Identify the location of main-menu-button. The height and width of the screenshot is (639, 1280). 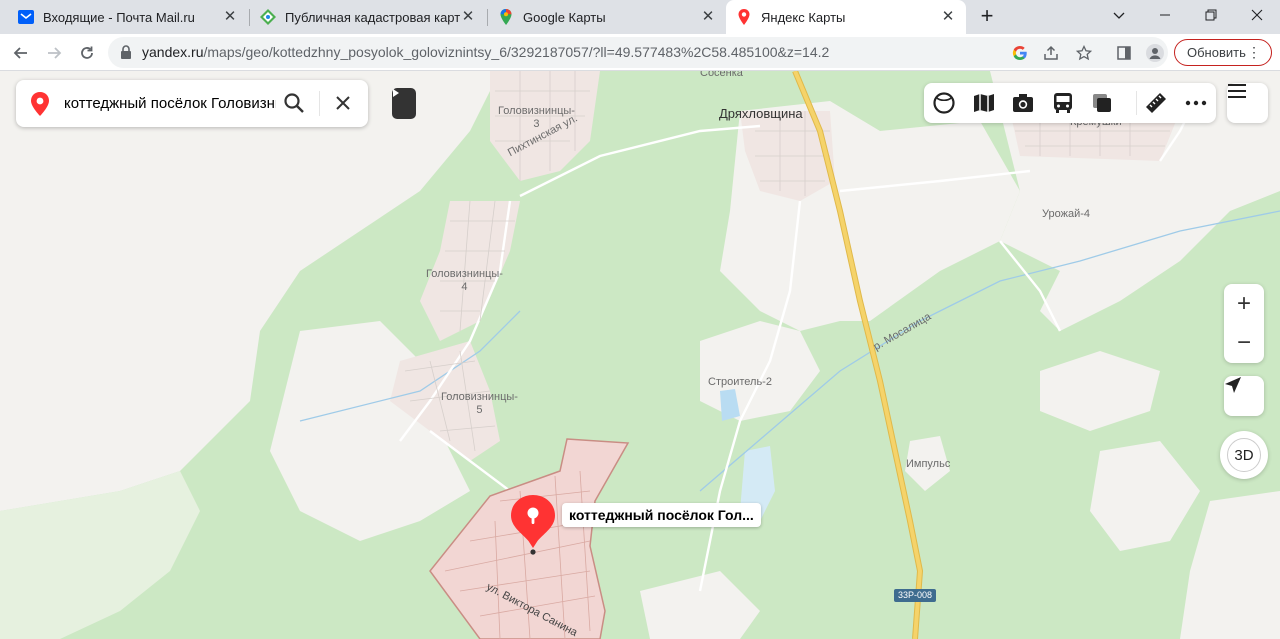
(1247, 103).